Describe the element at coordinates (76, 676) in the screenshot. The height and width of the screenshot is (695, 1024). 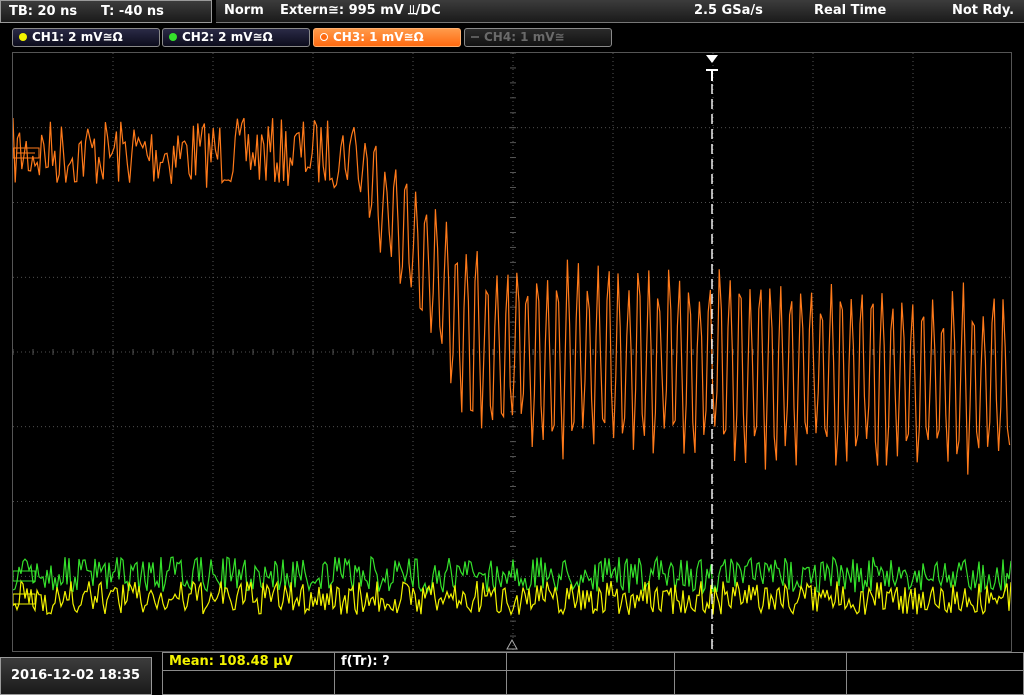
I see `date-time: 2016-12-02 18:35` at that location.